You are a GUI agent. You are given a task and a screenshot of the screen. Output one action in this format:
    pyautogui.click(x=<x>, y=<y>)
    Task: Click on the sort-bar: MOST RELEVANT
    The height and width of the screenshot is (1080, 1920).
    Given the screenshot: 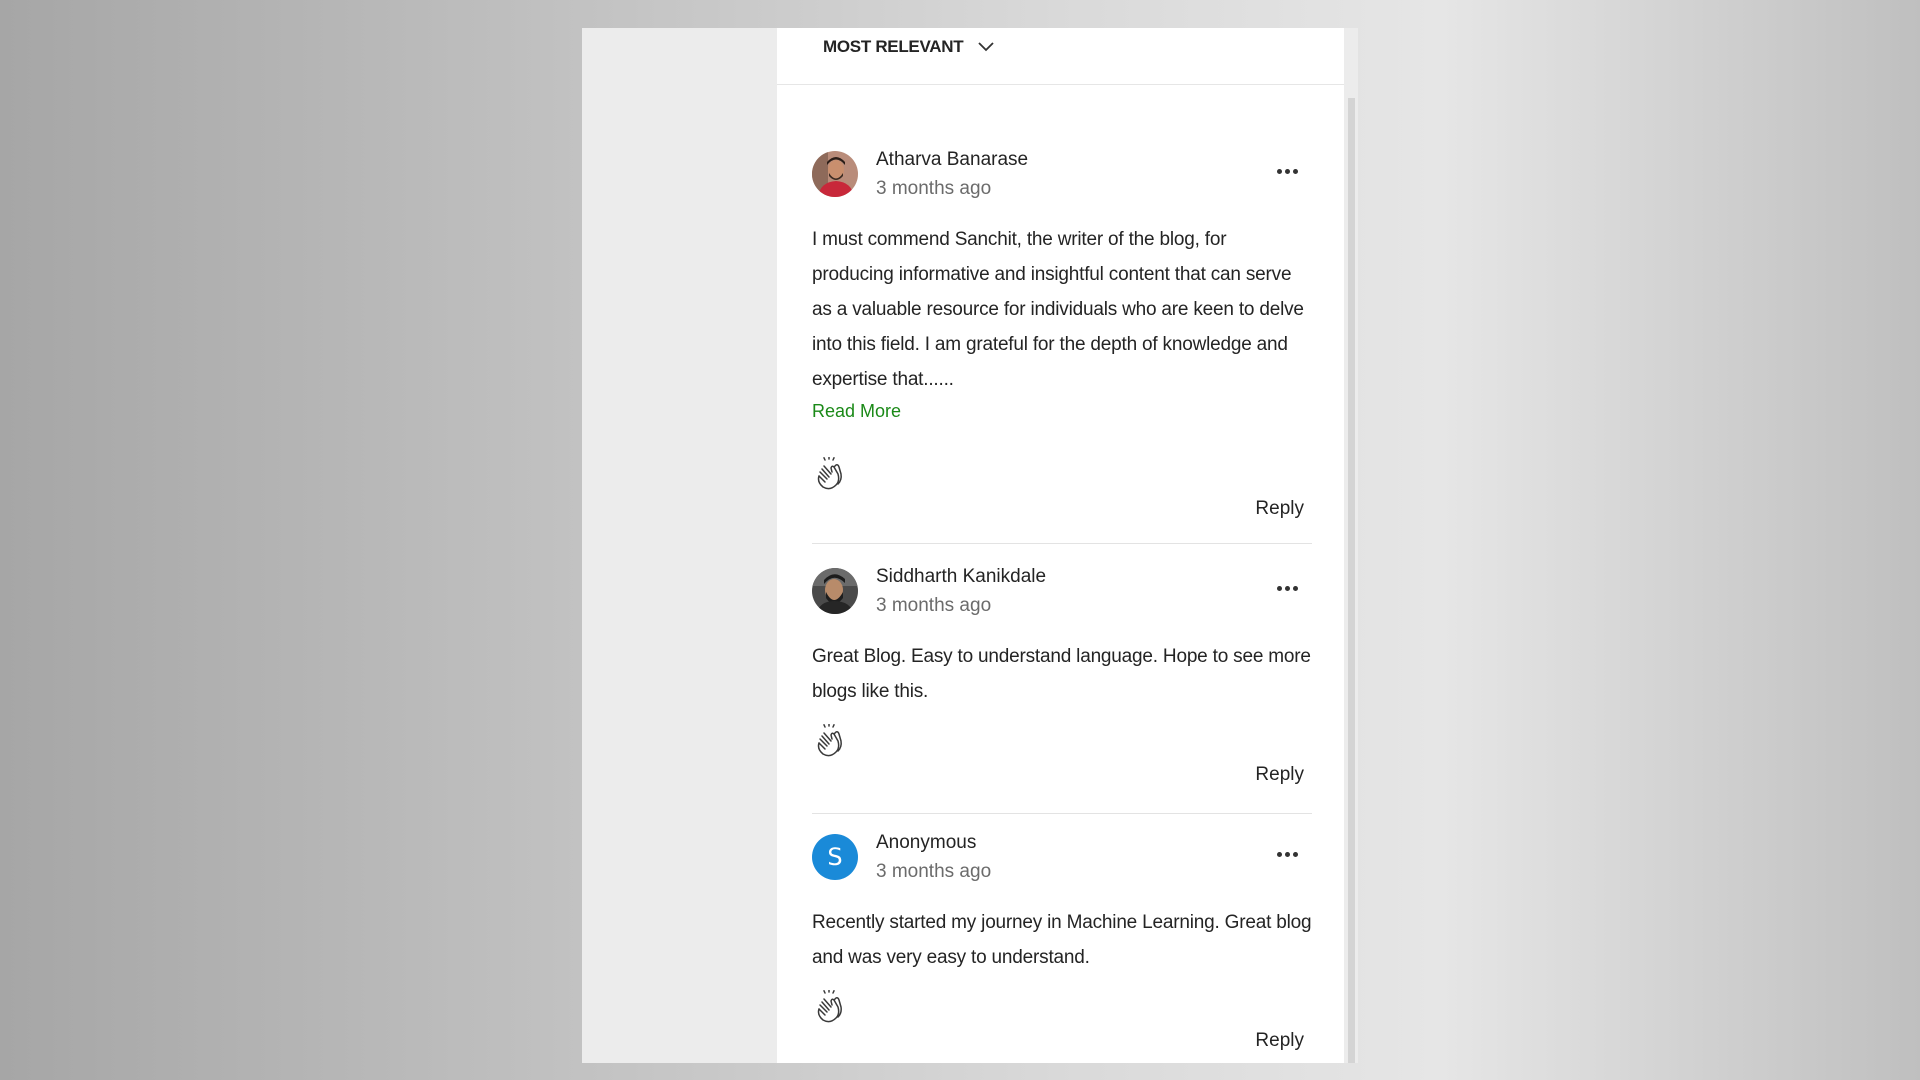 What is the action you would take?
    pyautogui.click(x=1060, y=56)
    